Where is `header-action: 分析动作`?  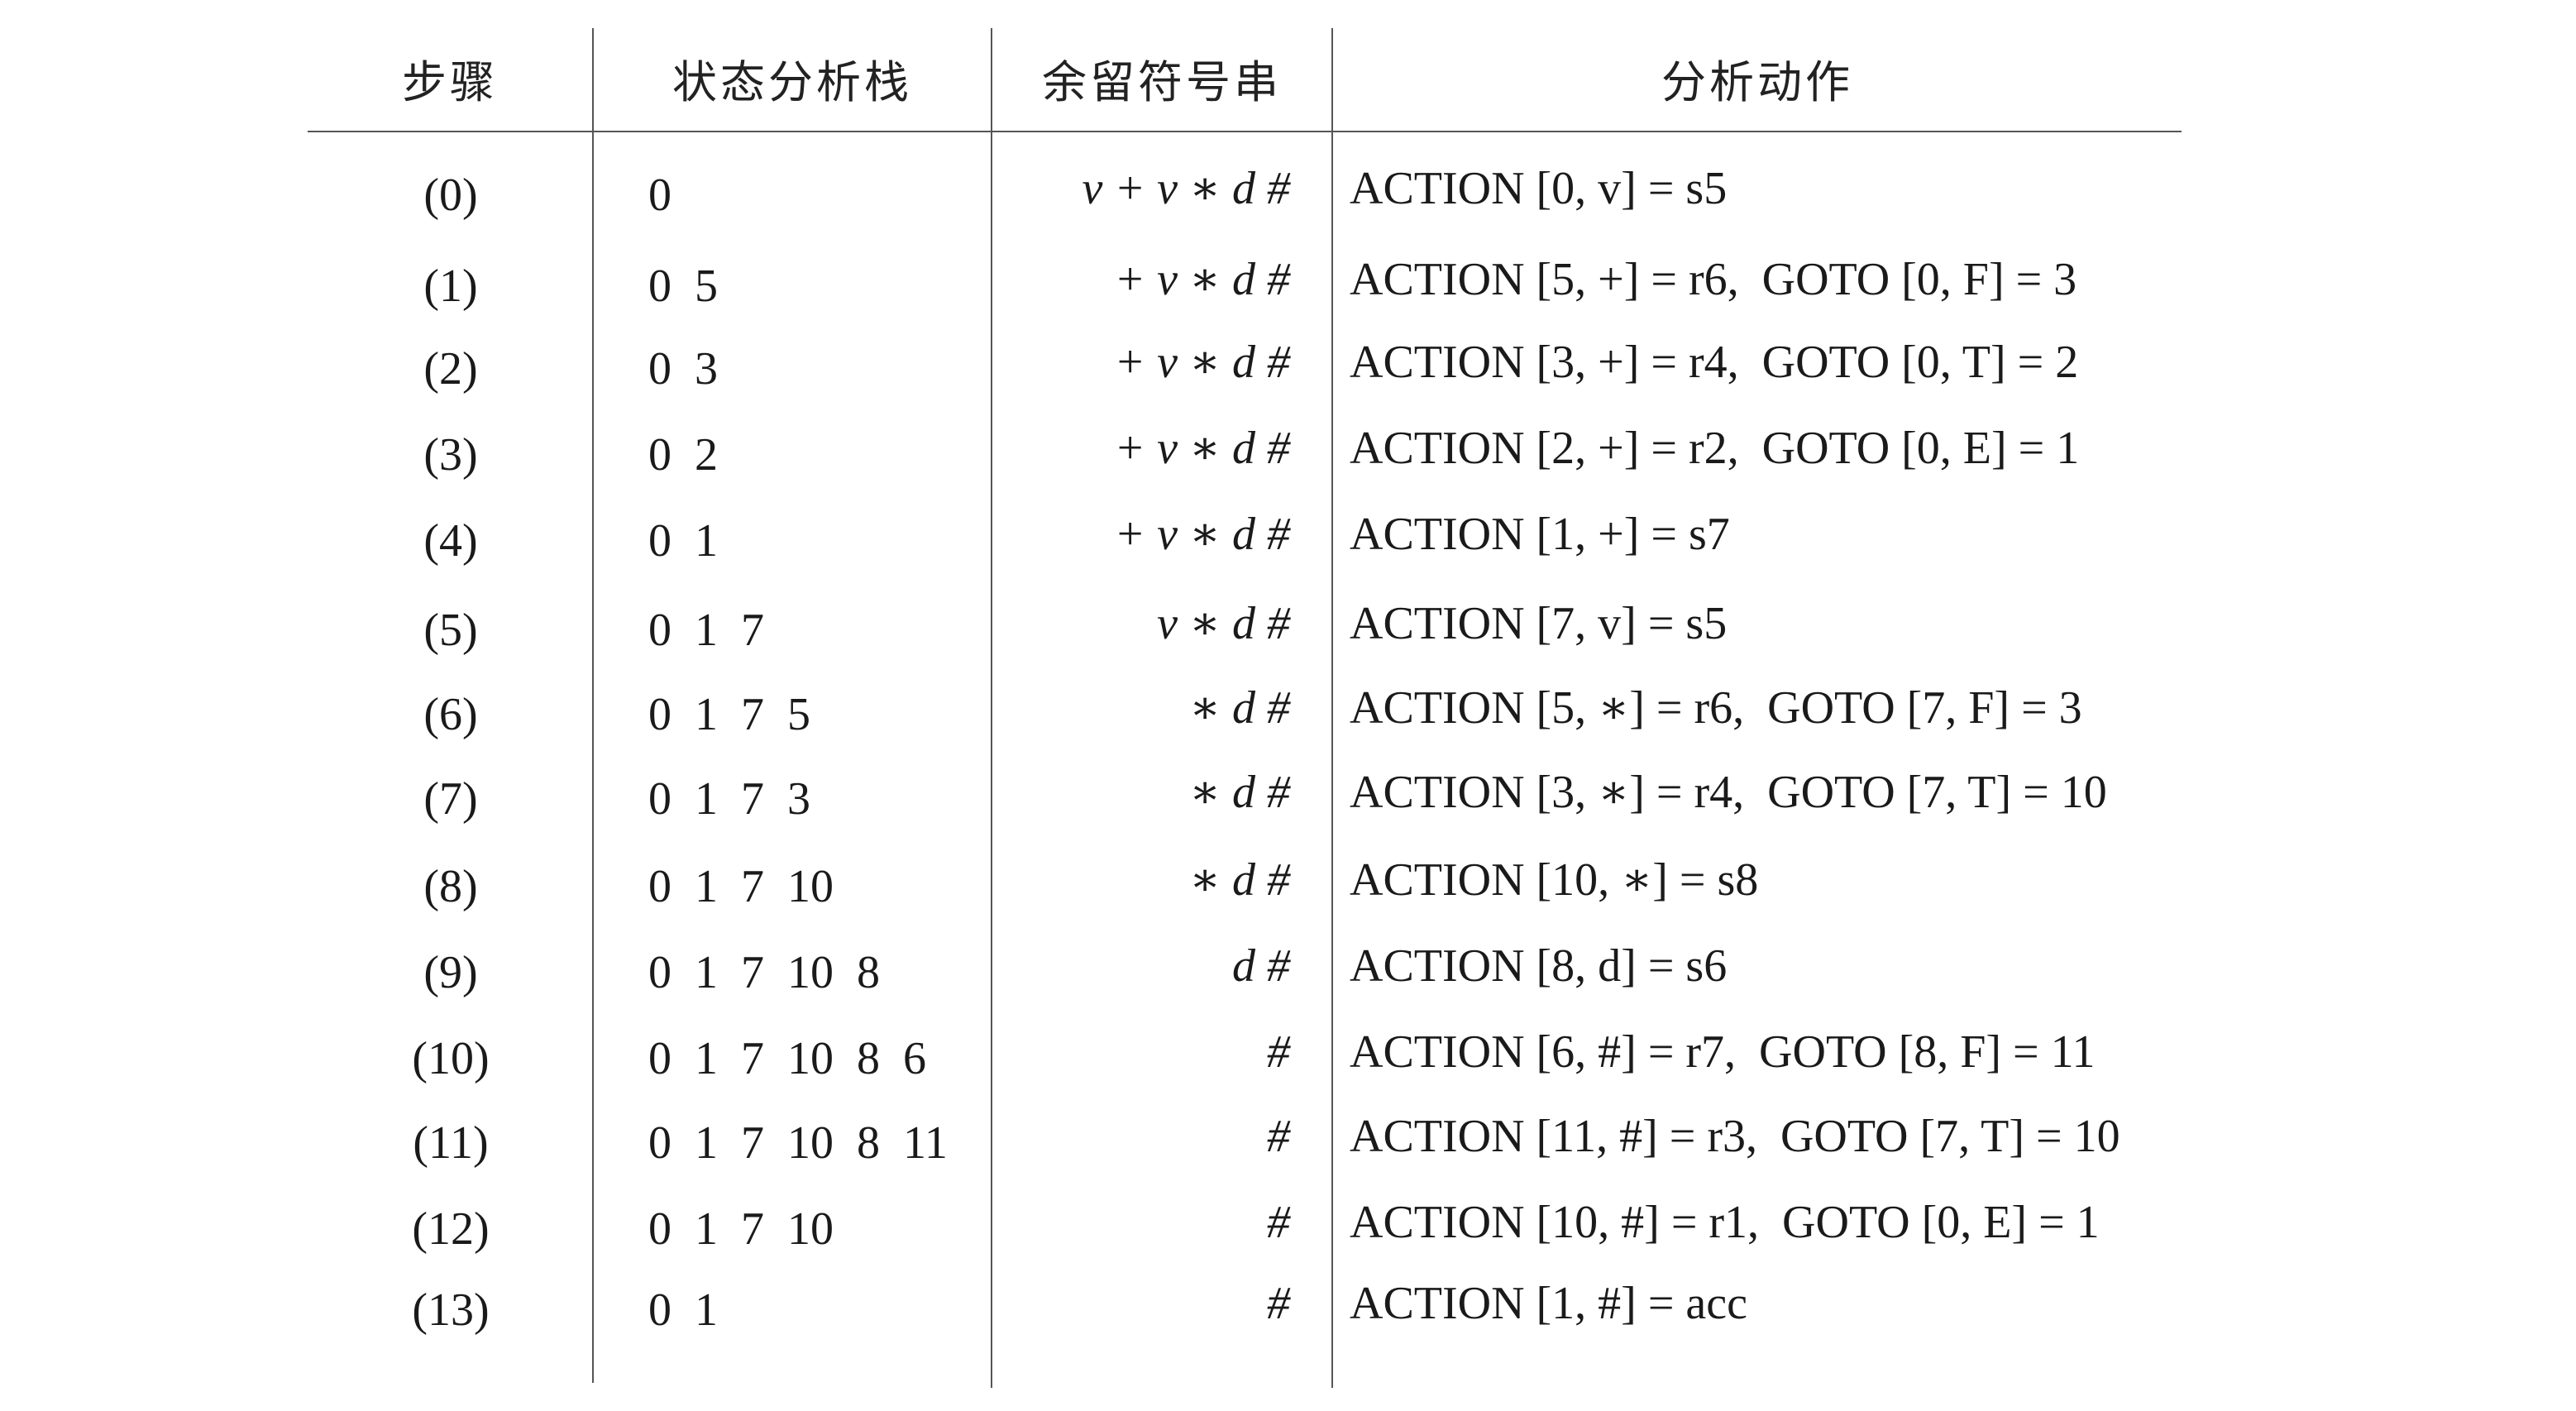 header-action: 分析动作 is located at coordinates (1757, 82).